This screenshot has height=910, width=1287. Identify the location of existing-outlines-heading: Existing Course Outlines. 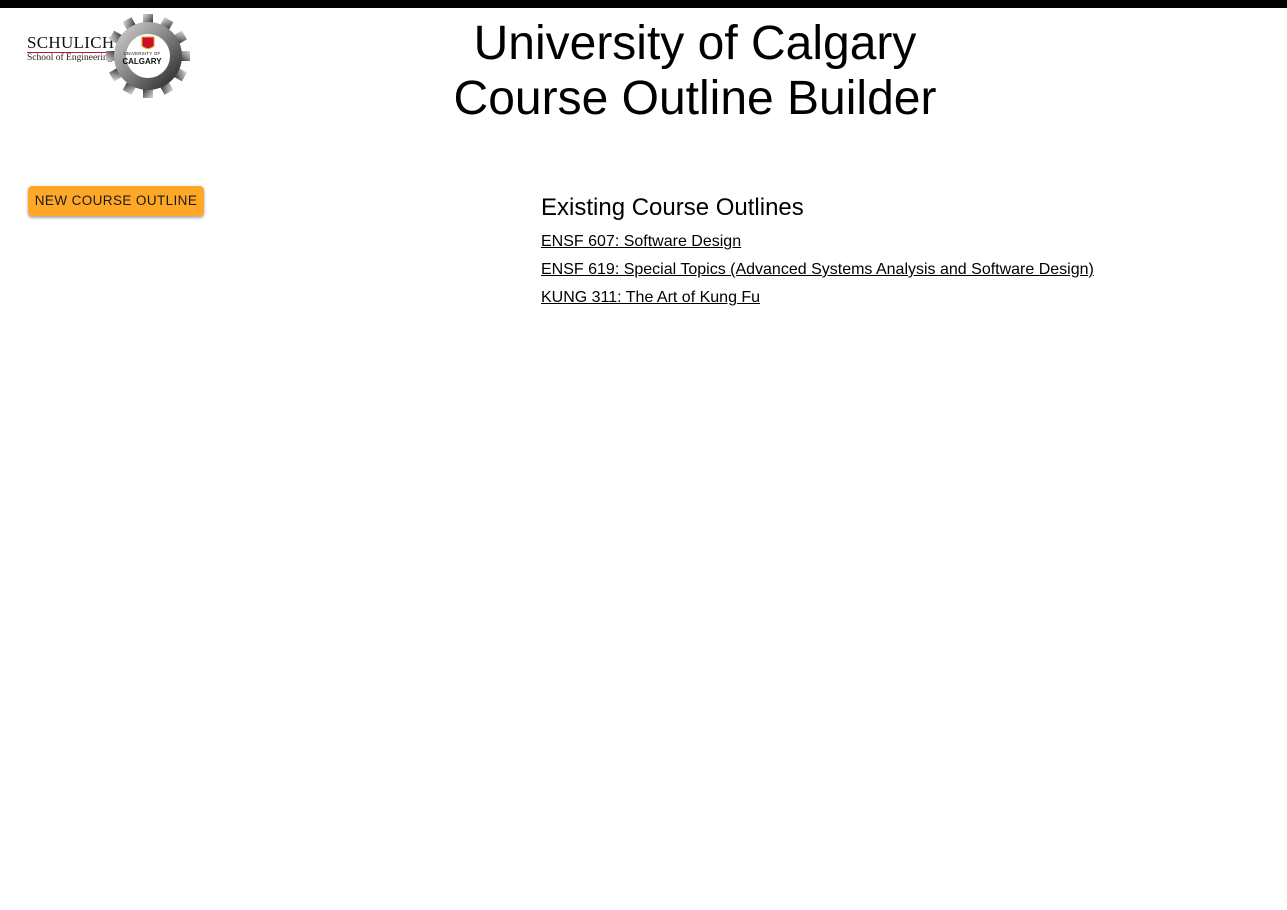
(672, 207).